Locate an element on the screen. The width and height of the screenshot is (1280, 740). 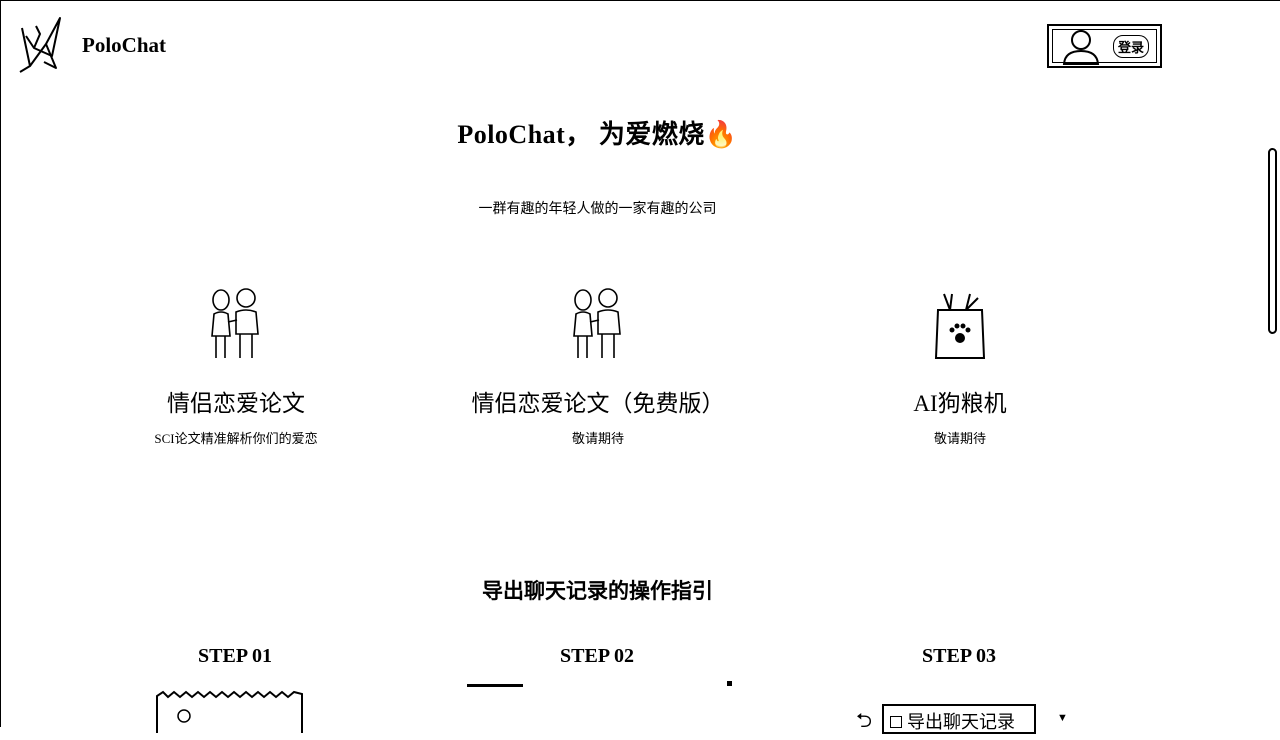
product-card-ai-dog-food: AI狗粮机 敬请期待 is located at coordinates (960, 363).